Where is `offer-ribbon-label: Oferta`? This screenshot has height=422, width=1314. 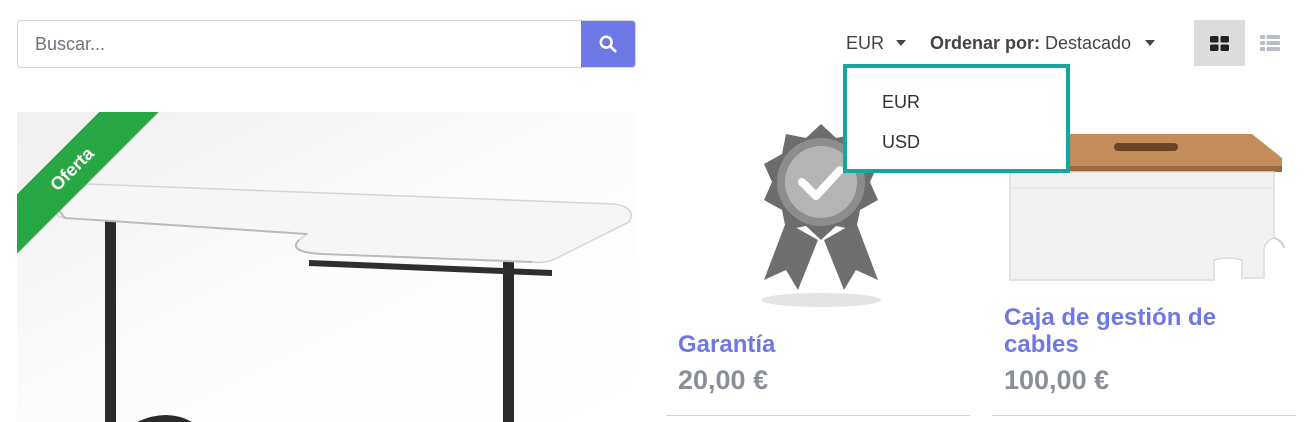 offer-ribbon-label: Oferta is located at coordinates (91, 187).